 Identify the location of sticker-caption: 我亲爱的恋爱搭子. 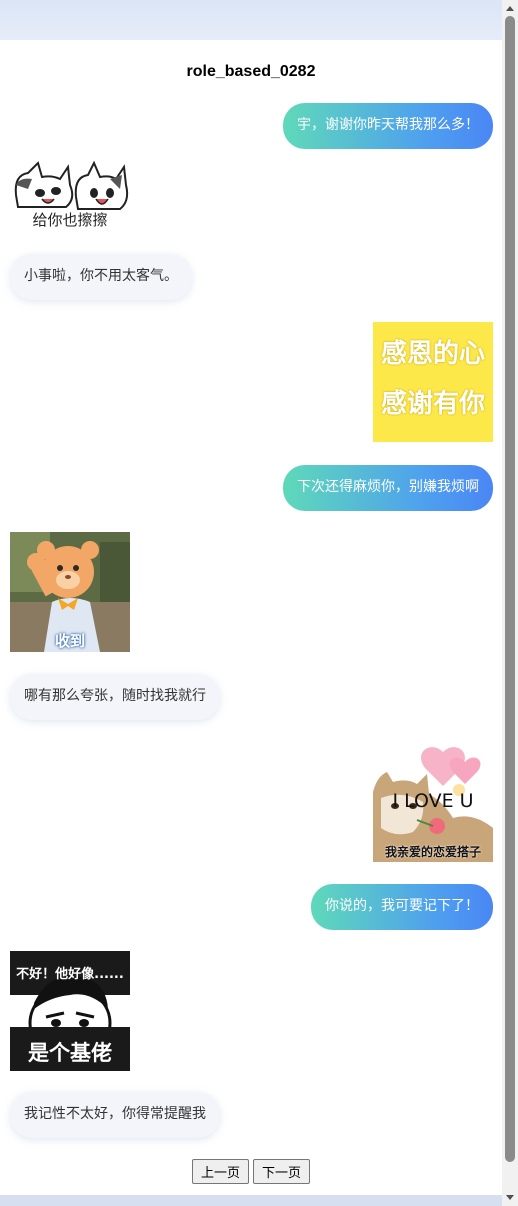
(432, 852).